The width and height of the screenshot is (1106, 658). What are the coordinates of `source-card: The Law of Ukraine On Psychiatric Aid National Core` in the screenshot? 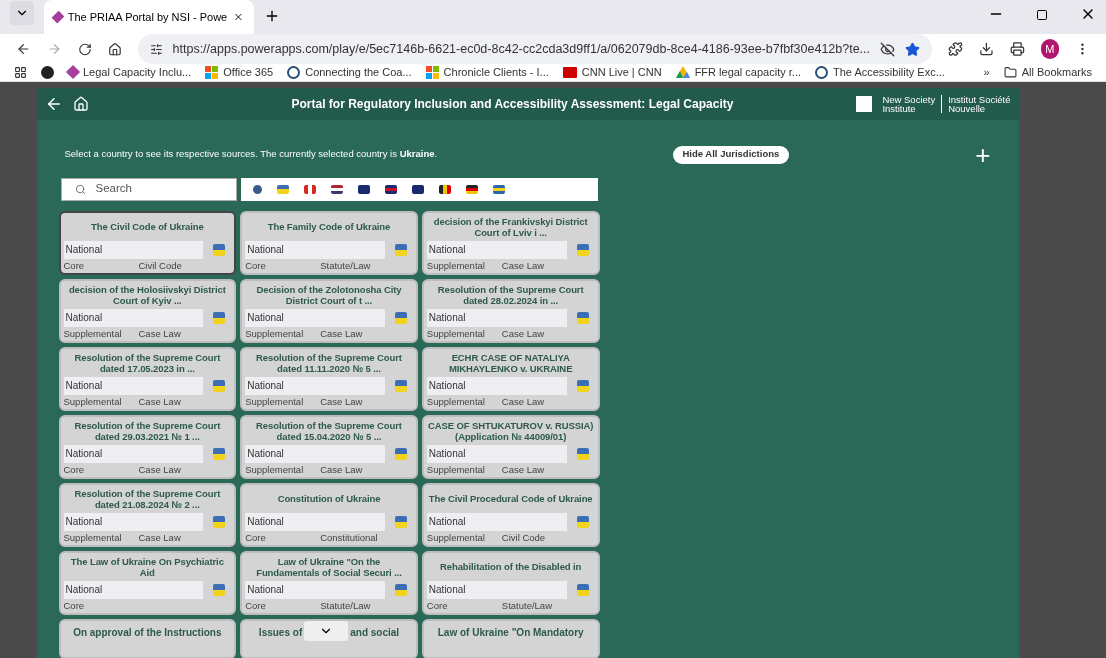 It's located at (147, 582).